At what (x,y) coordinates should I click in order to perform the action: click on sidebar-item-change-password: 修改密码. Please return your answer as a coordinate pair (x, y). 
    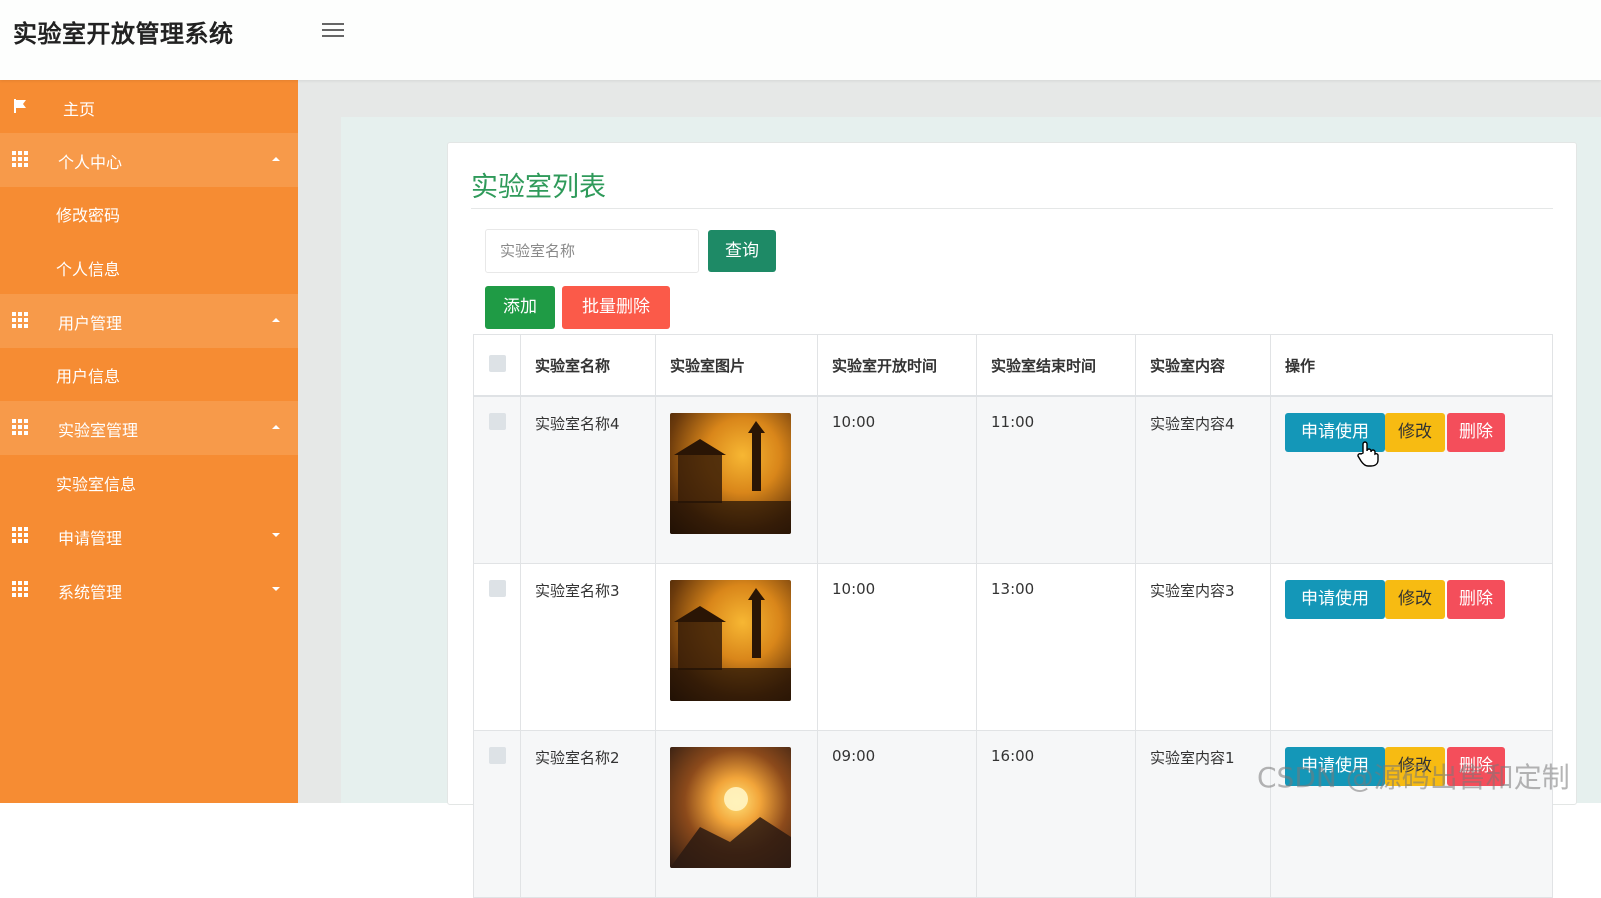
    Looking at the image, I should click on (149, 213).